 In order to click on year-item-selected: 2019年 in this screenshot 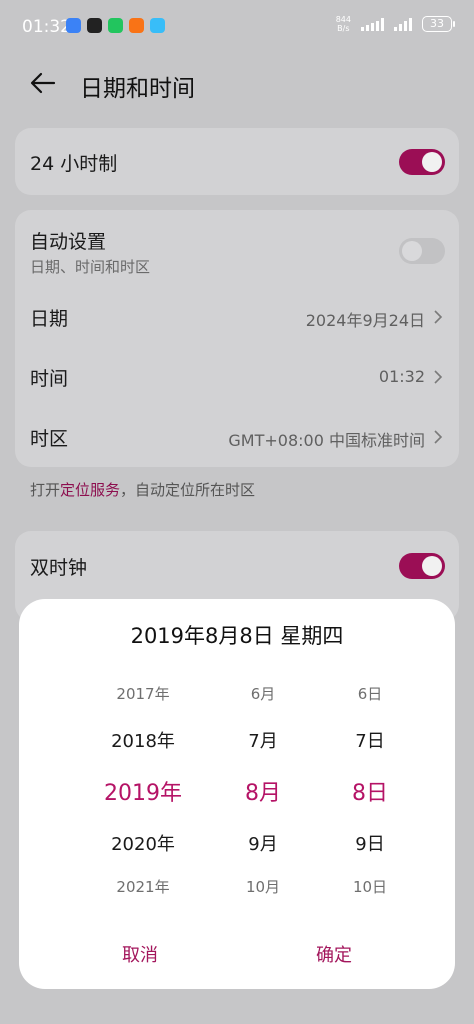, I will do `click(143, 791)`.